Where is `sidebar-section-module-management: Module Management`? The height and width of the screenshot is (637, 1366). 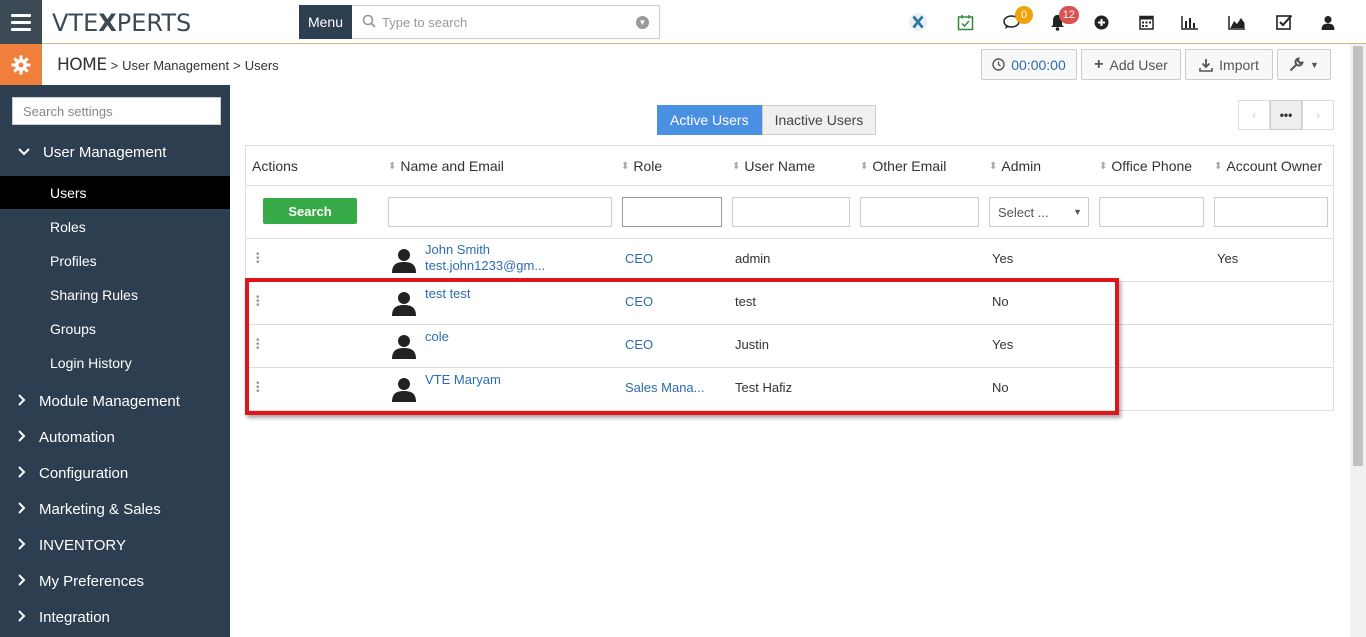
sidebar-section-module-management: Module Management is located at coordinates (115, 401).